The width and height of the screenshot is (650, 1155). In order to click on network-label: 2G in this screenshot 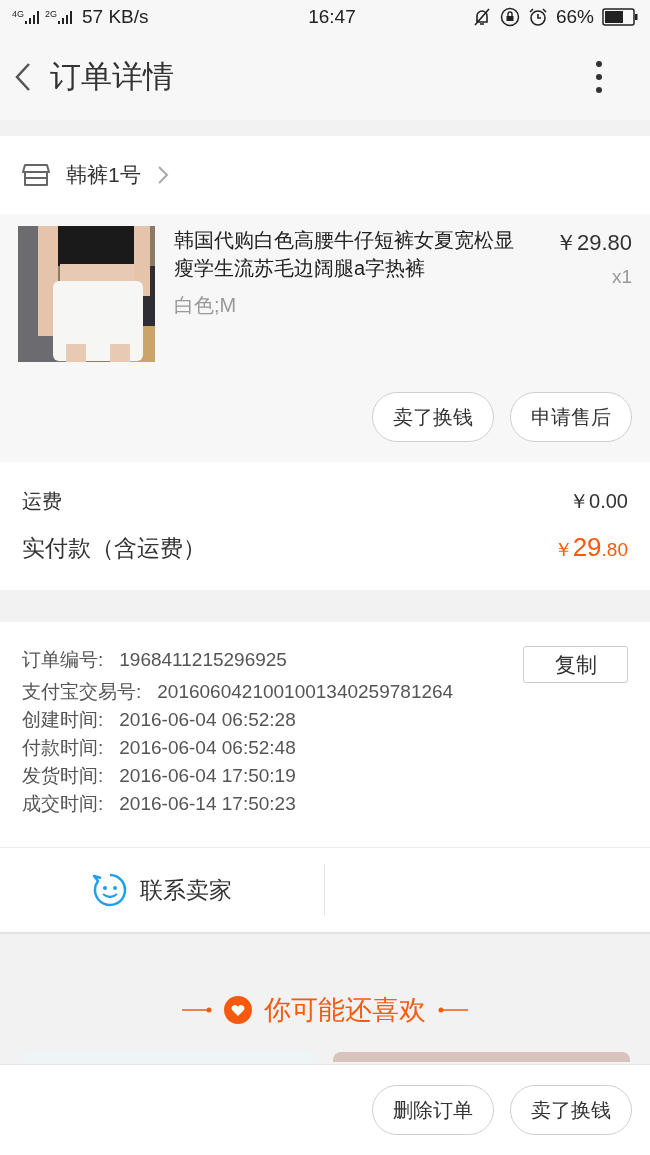, I will do `click(51, 14)`.